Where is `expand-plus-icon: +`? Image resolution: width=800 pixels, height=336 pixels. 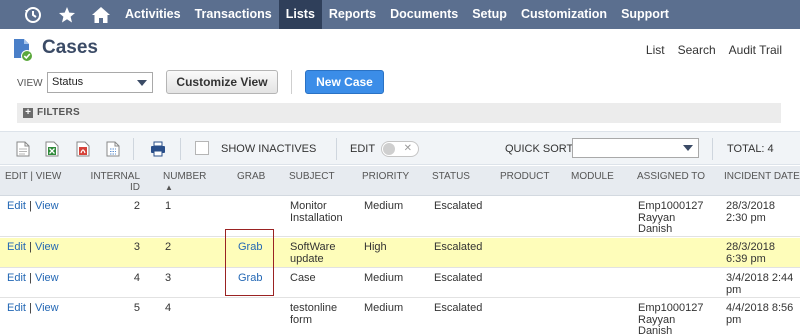
expand-plus-icon: + is located at coordinates (28, 113).